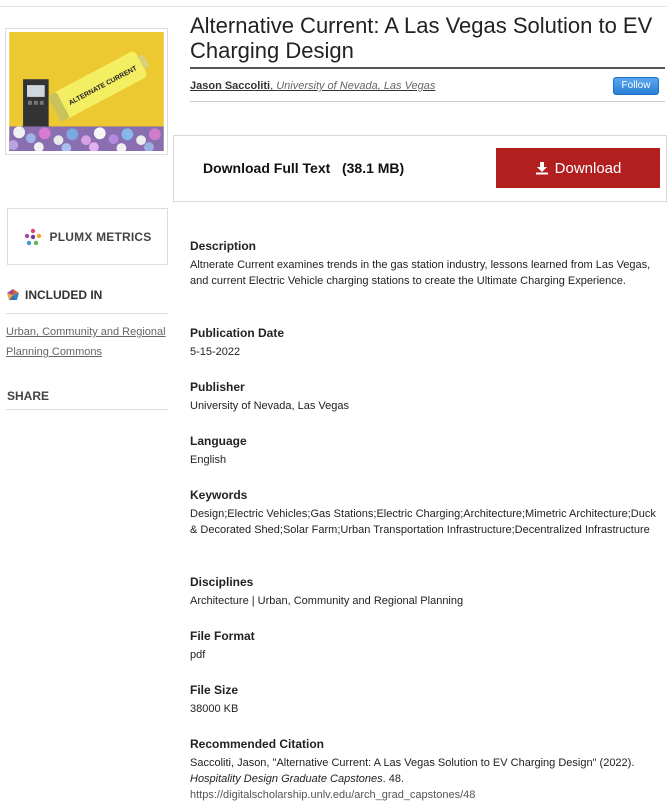 This screenshot has width=667, height=803. I want to click on language-section: Language English, so click(427, 450).